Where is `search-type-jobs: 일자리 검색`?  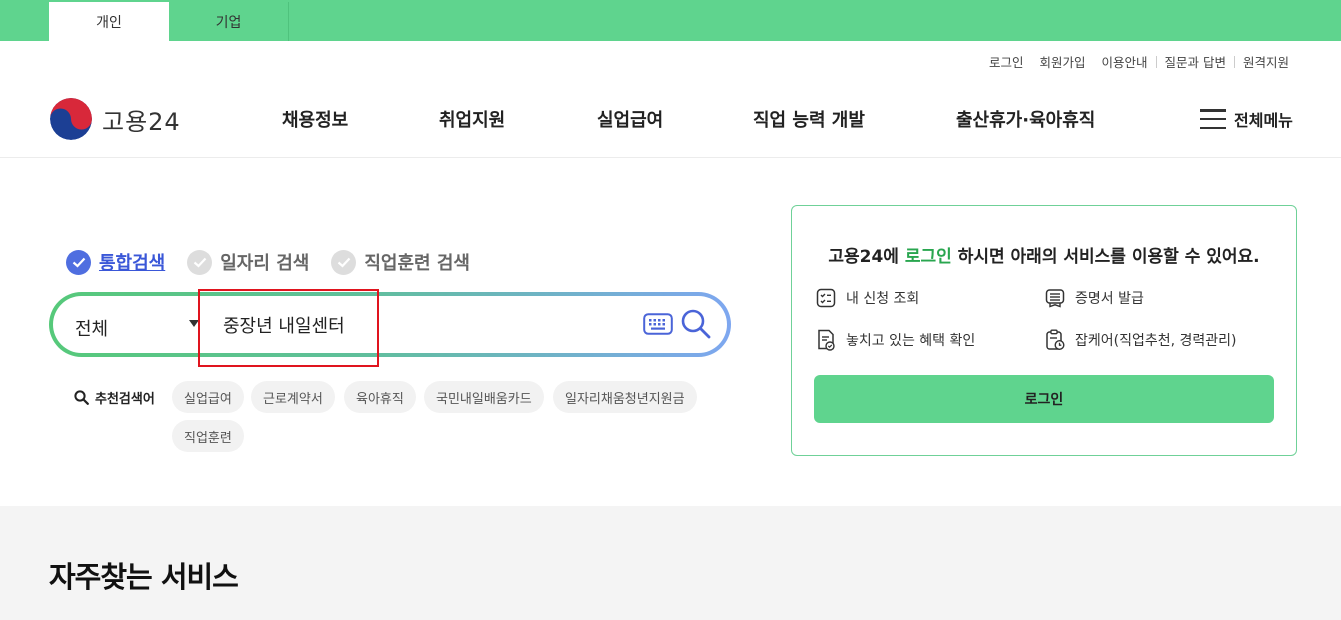
search-type-jobs: 일자리 검색 is located at coordinates (248, 262).